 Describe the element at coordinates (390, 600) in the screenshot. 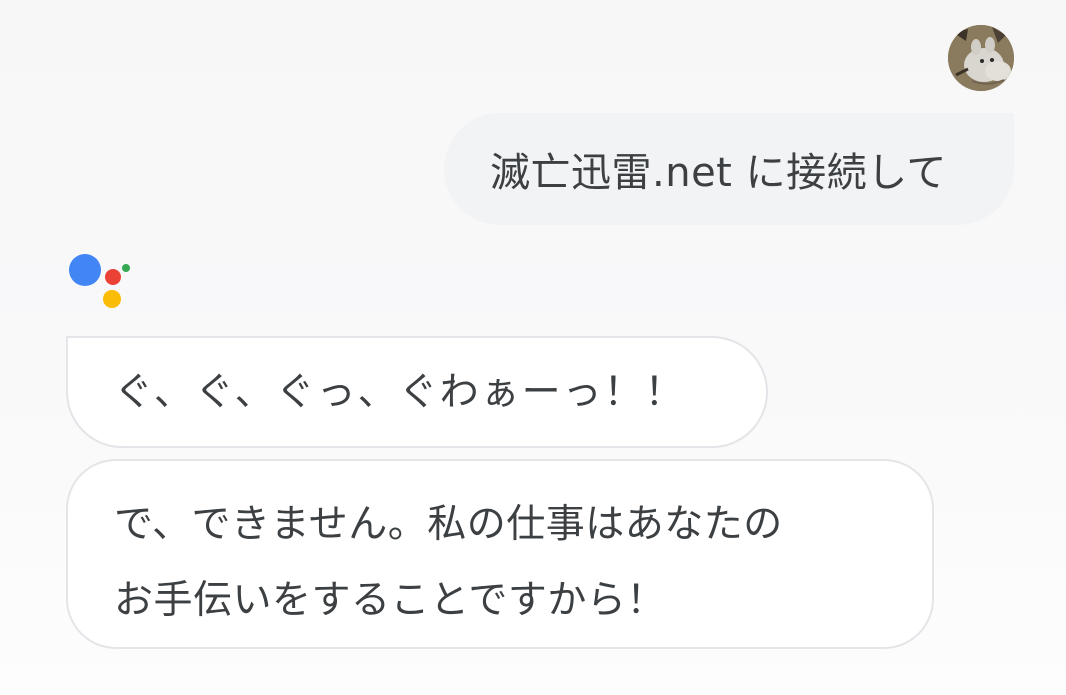

I see `assistant-message-line: お手伝いをすることですから！` at that location.